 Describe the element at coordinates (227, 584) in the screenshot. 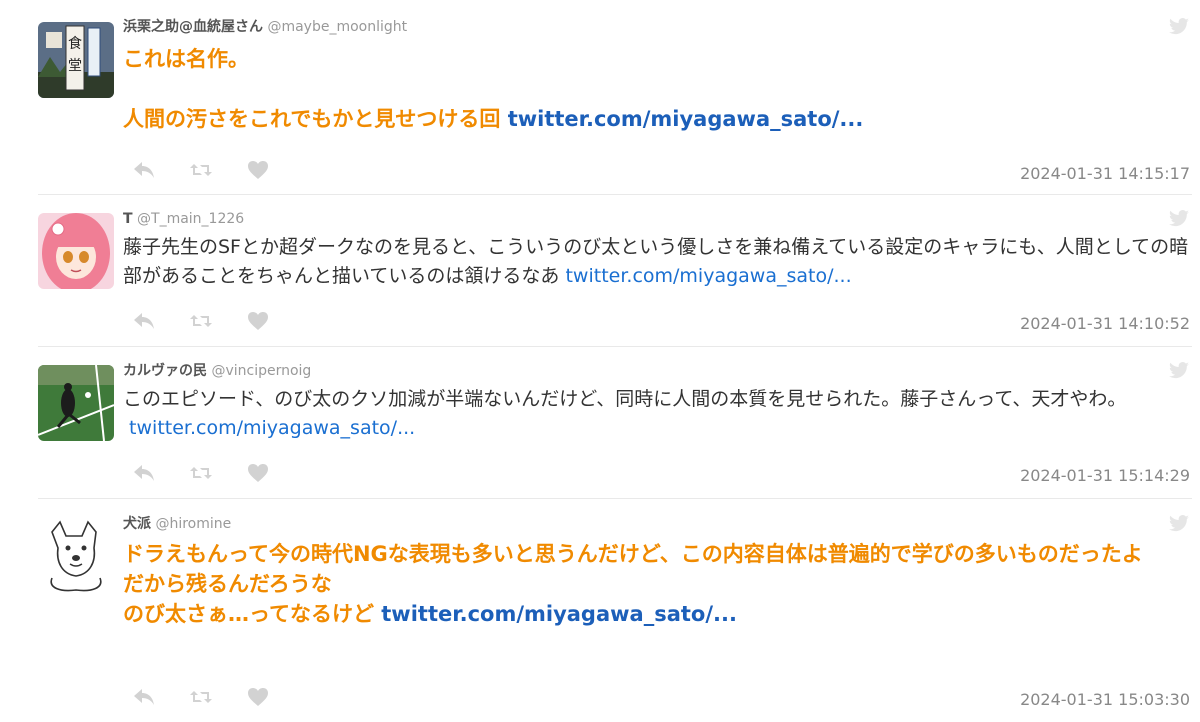

I see `text-line: だから残るんだろうな` at that location.